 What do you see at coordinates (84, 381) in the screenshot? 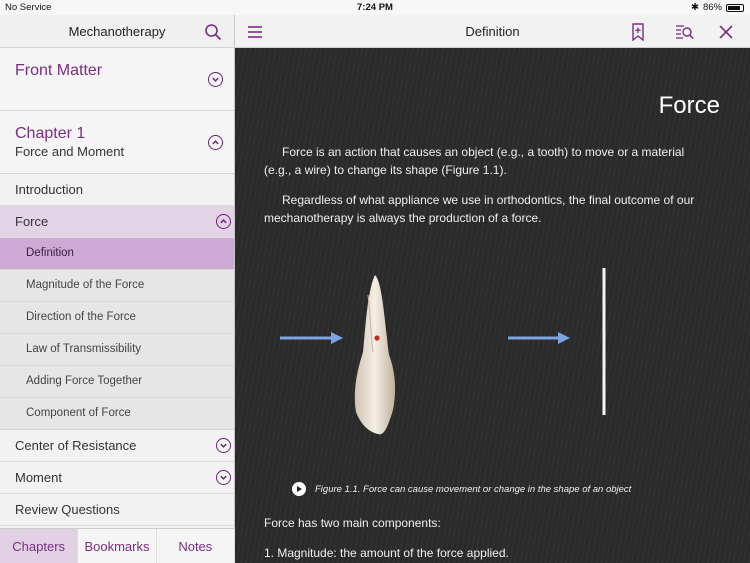
I see `sidebar-subitem-label: Adding Force Together` at bounding box center [84, 381].